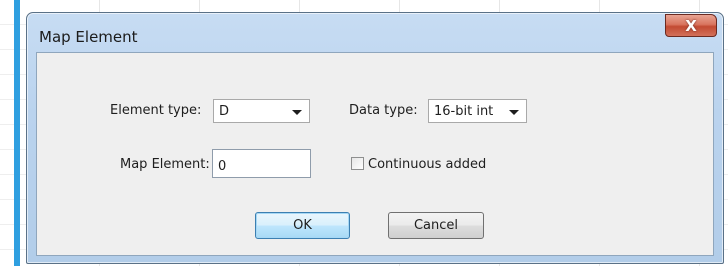 The height and width of the screenshot is (266, 728). What do you see at coordinates (17, 133) in the screenshot?
I see `background-accent-bar` at bounding box center [17, 133].